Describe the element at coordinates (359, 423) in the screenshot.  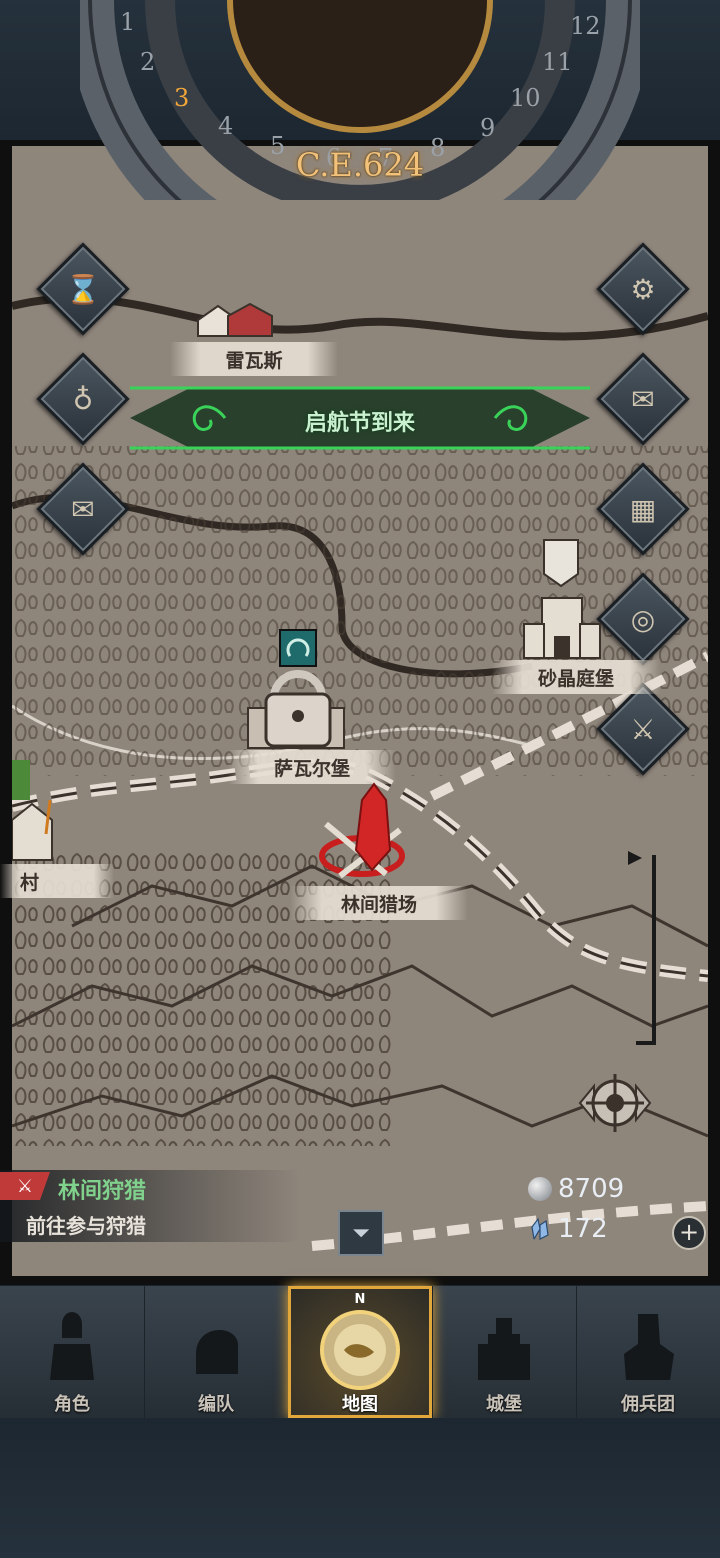
I see `event-banner-label: 启航节到来` at that location.